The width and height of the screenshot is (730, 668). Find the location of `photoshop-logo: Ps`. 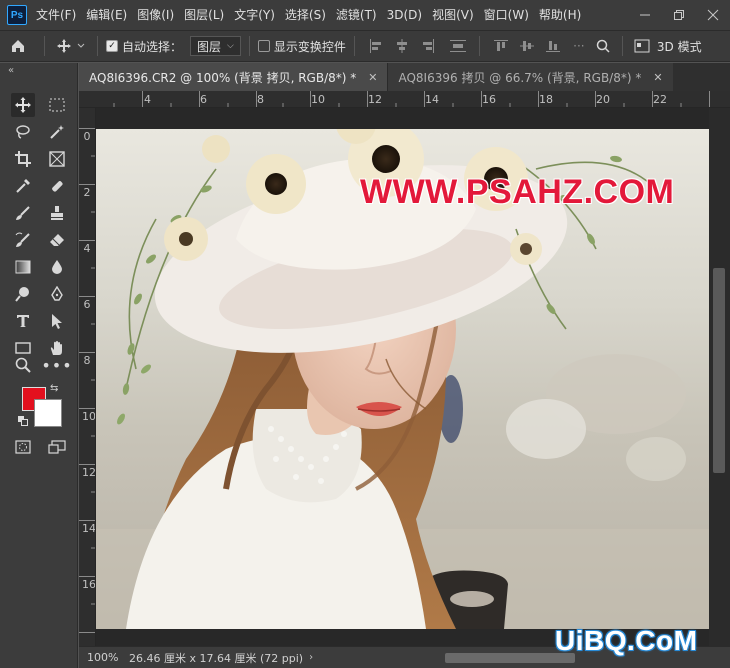

photoshop-logo: Ps is located at coordinates (17, 15).